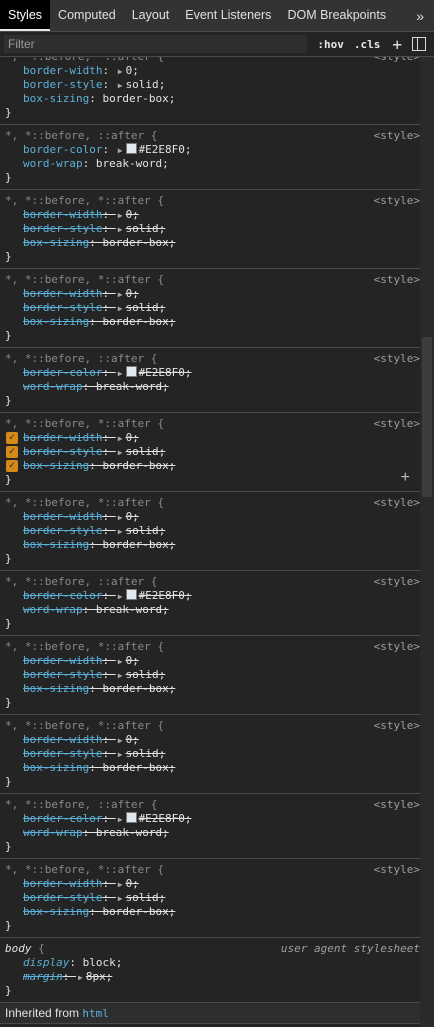 This screenshot has height=1027, width=434. I want to click on css-property: ✓ box-sizing: border-box;, so click(212, 466).